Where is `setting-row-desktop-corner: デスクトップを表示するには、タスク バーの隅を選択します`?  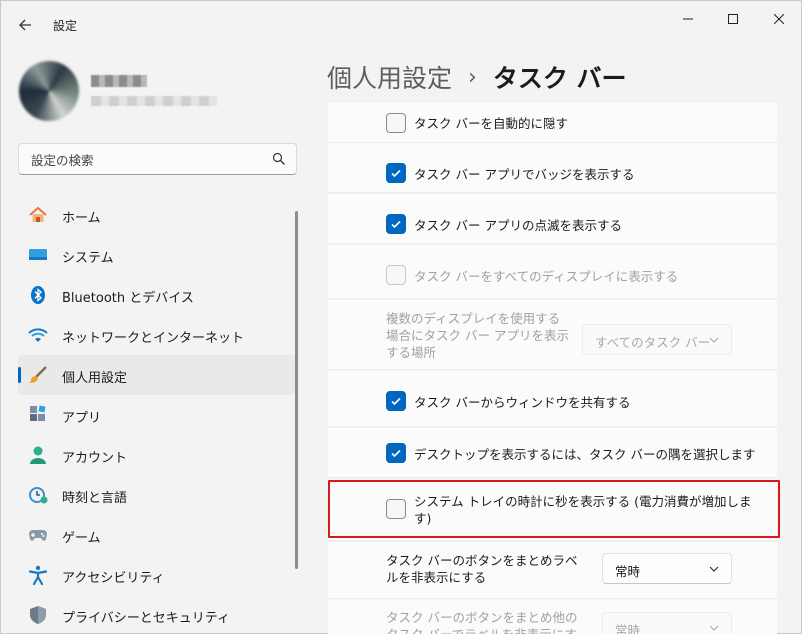 setting-row-desktop-corner: デスクトップを表示するには、タスク バーの隅を選択します is located at coordinates (552, 453).